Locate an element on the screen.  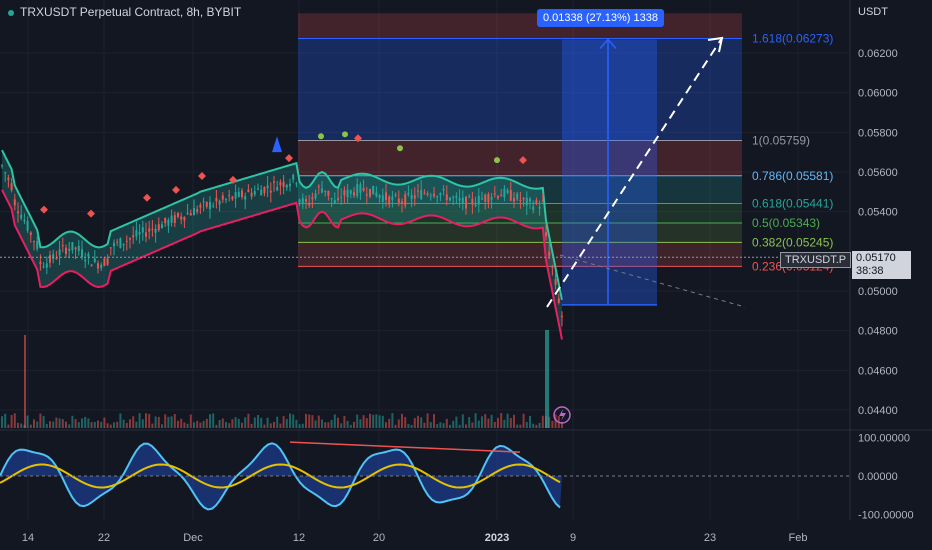
oscillator-divergence-line is located at coordinates (405, 447).